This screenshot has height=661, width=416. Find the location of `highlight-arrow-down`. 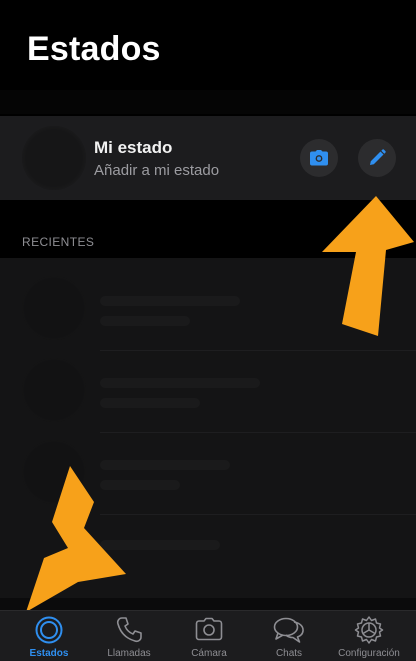

highlight-arrow-down is located at coordinates (76, 539).